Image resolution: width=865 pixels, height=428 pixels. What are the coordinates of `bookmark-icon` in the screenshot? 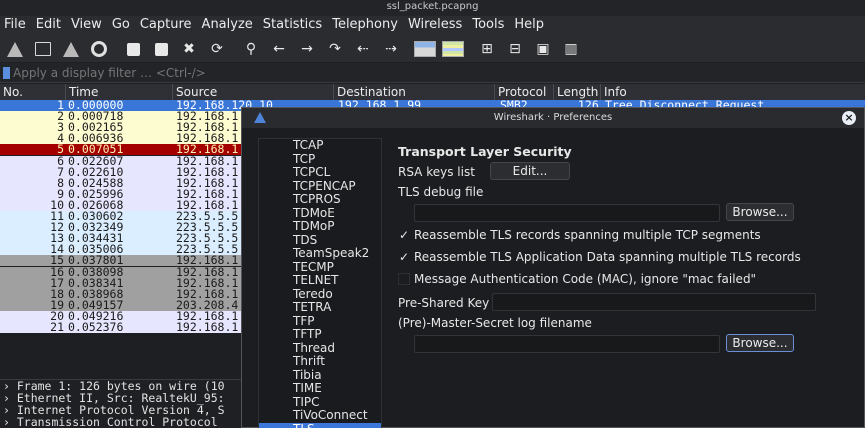 It's located at (6, 72).